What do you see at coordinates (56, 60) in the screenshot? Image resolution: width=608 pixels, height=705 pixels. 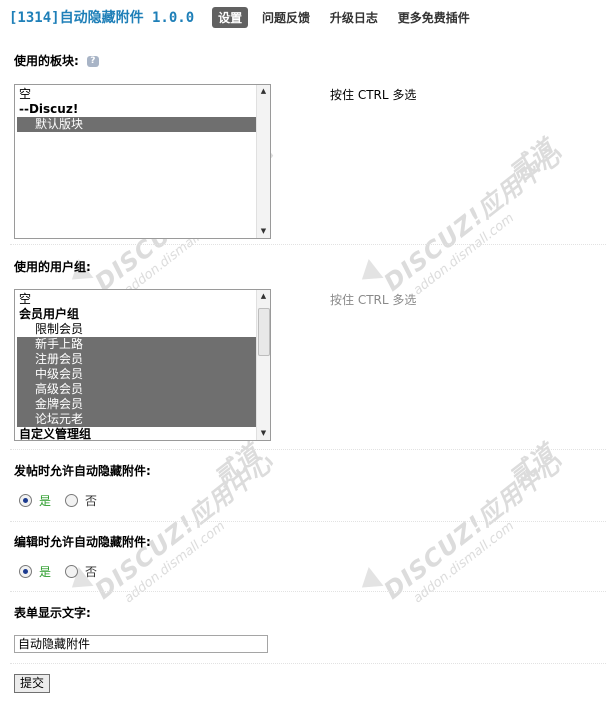 I see `forums-section-label: 使用的板块:?` at bounding box center [56, 60].